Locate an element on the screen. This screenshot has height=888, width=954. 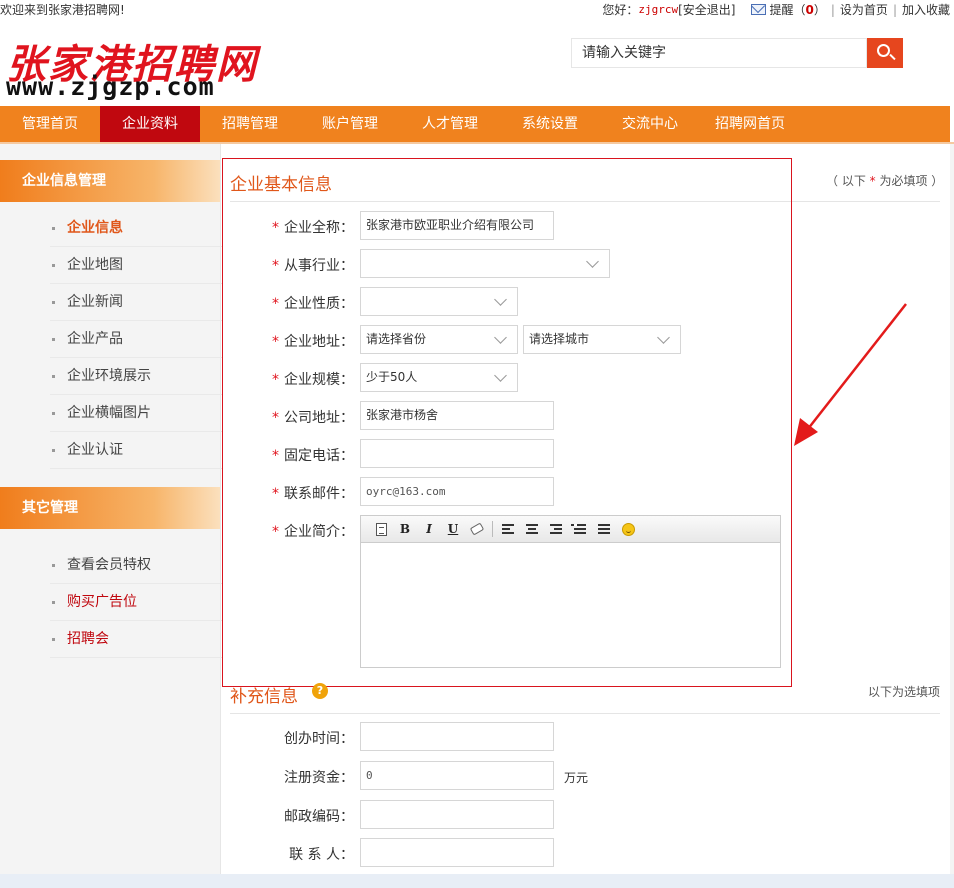
required-note-close: 为必填项 ） is located at coordinates (911, 181).